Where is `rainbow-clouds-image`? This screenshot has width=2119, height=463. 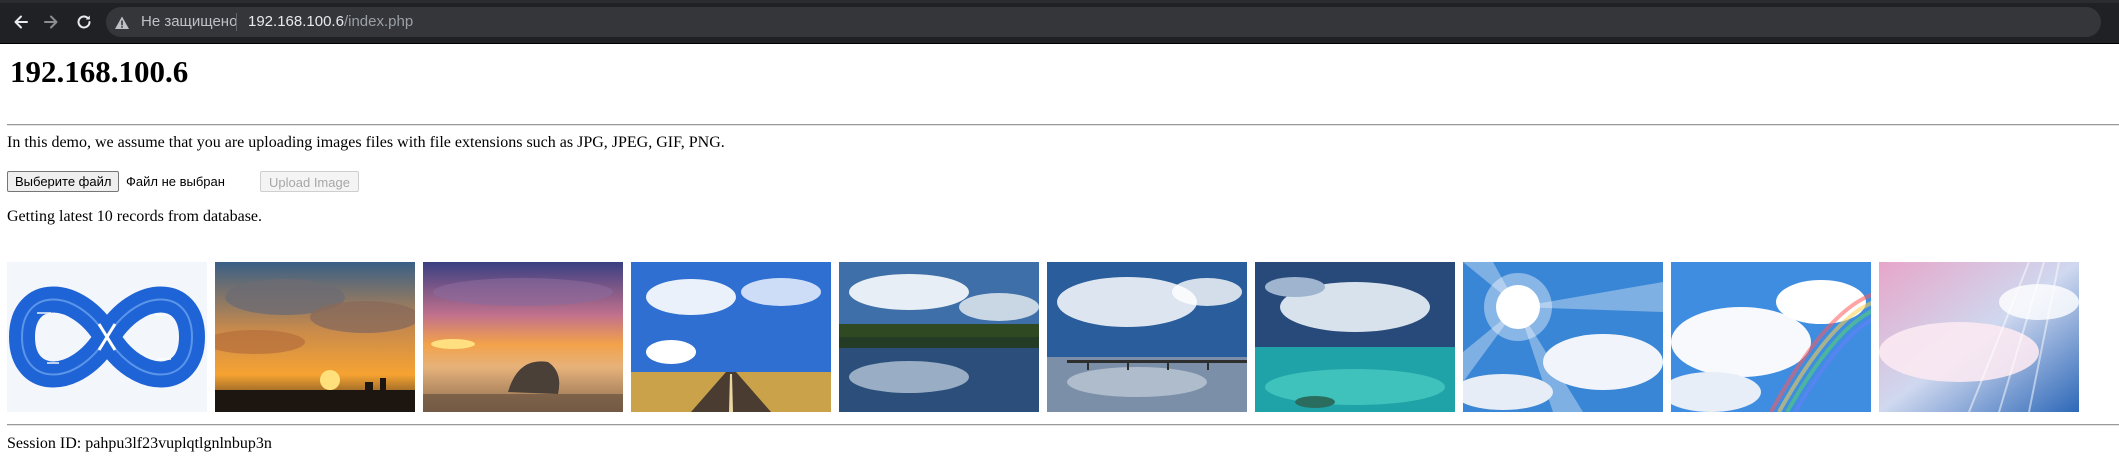 rainbow-clouds-image is located at coordinates (1771, 337).